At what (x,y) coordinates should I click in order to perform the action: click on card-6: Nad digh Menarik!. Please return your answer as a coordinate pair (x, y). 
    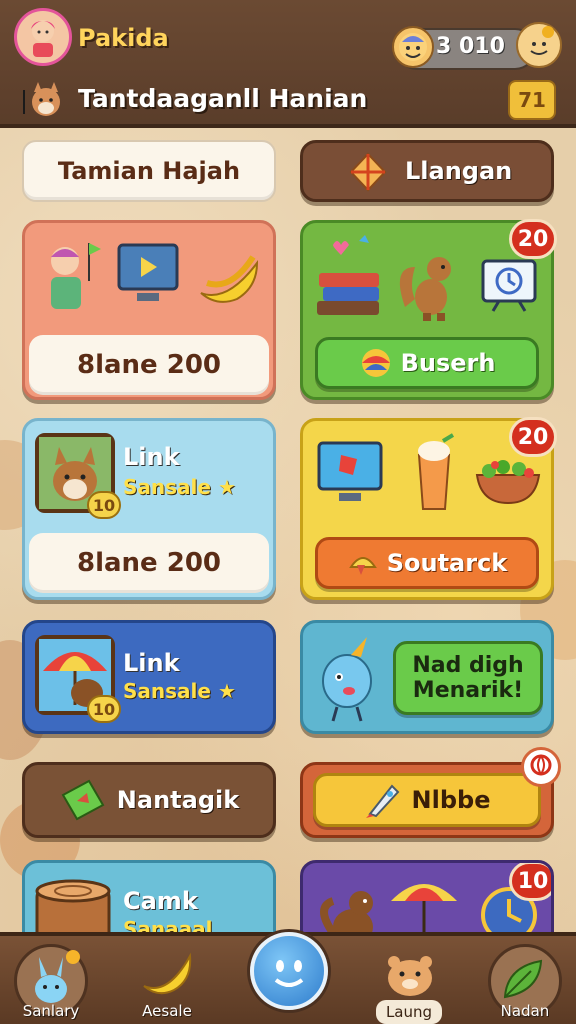
    Looking at the image, I should click on (427, 677).